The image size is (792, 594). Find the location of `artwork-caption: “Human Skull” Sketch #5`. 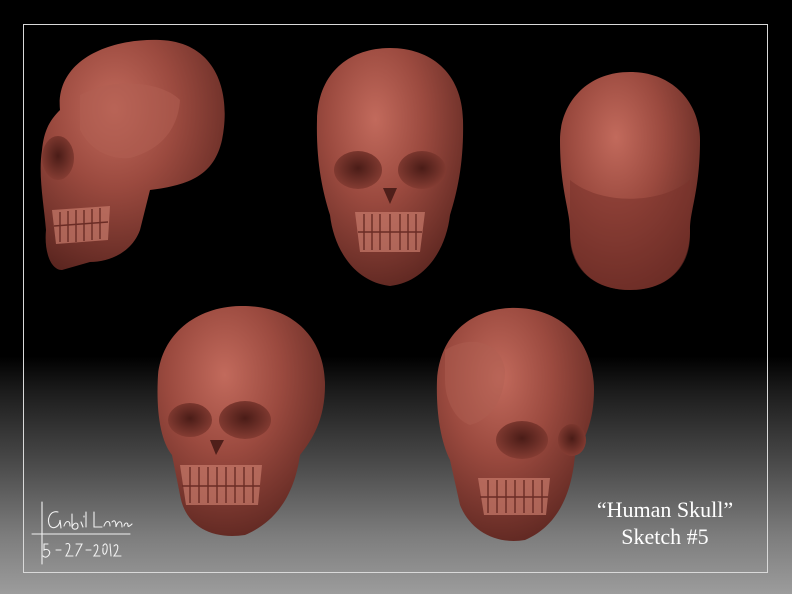

artwork-caption: “Human Skull” Sketch #5 is located at coordinates (665, 523).